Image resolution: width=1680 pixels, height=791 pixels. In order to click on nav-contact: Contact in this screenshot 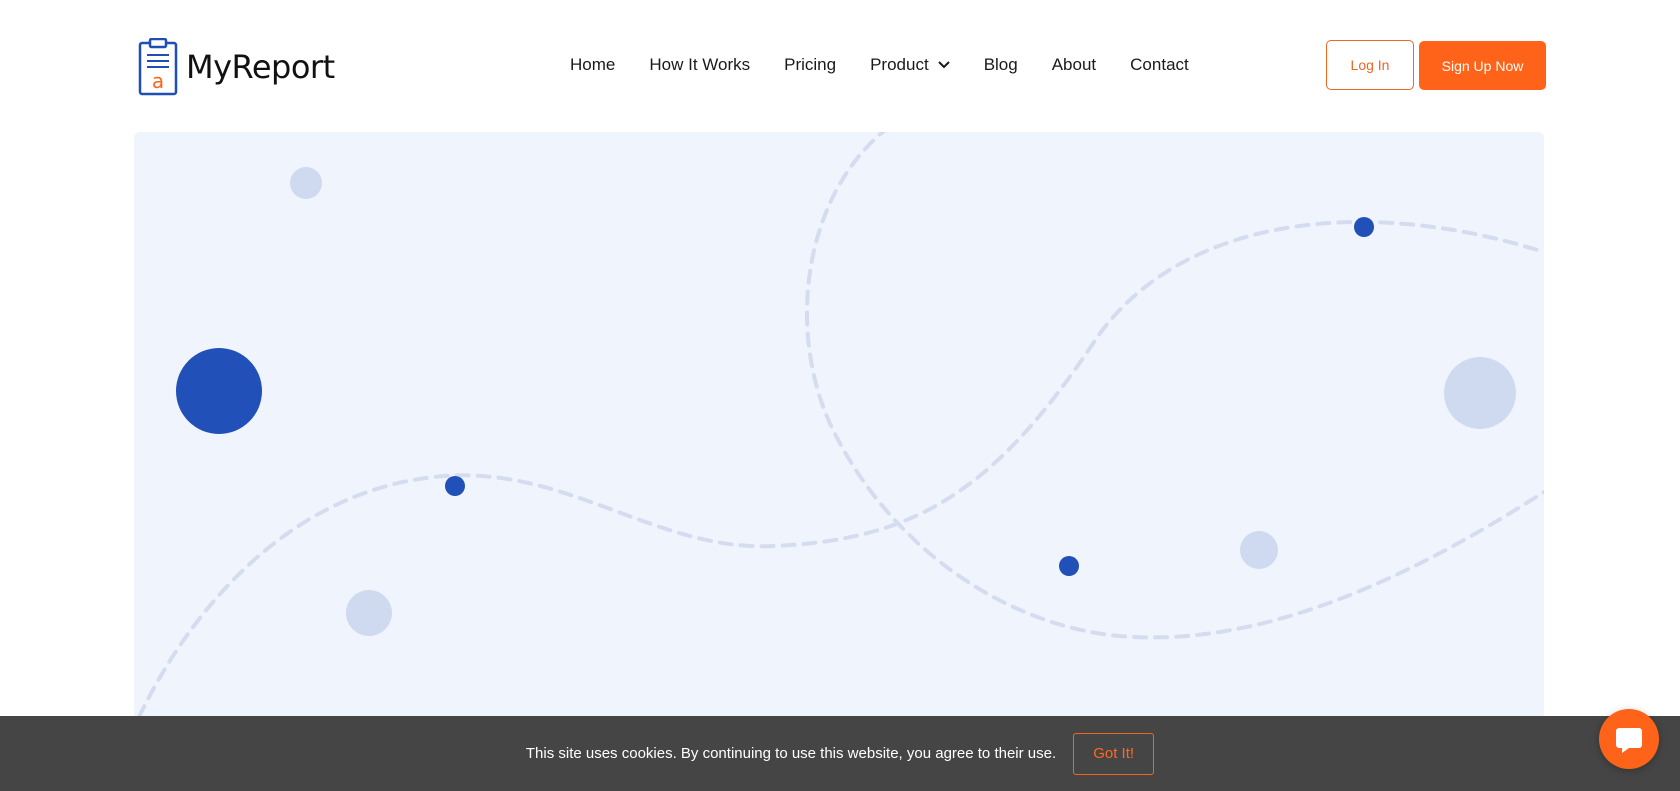, I will do `click(1159, 65)`.